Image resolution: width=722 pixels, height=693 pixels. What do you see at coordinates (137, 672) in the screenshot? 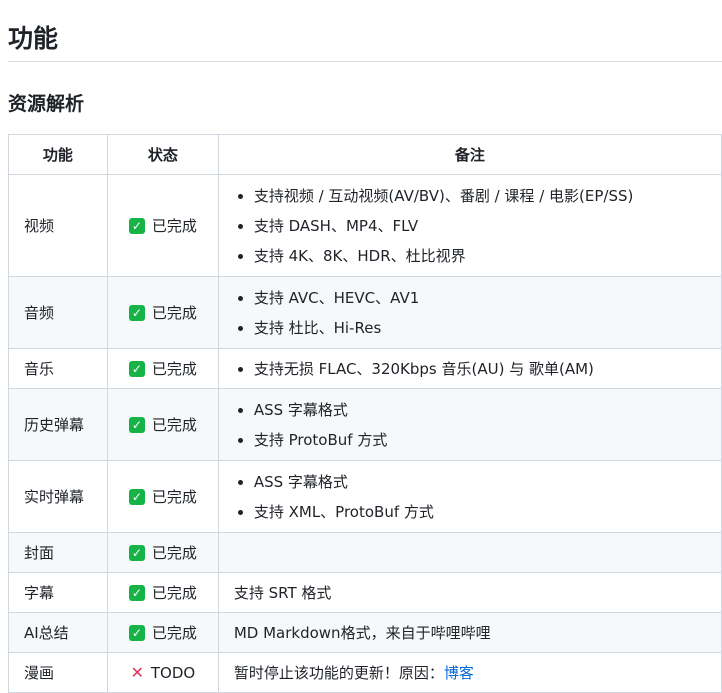
I see `cross-icon: ✕` at bounding box center [137, 672].